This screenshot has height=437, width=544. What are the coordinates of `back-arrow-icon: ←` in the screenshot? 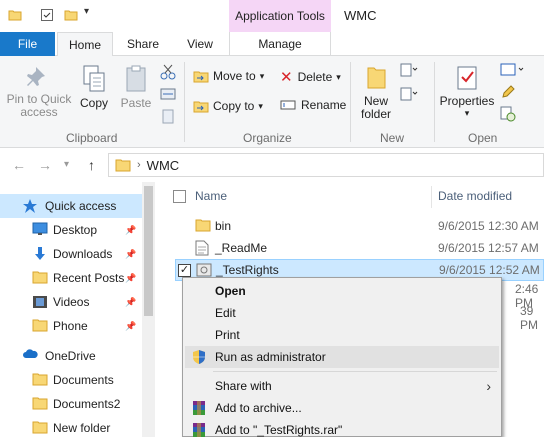 It's located at (19, 165).